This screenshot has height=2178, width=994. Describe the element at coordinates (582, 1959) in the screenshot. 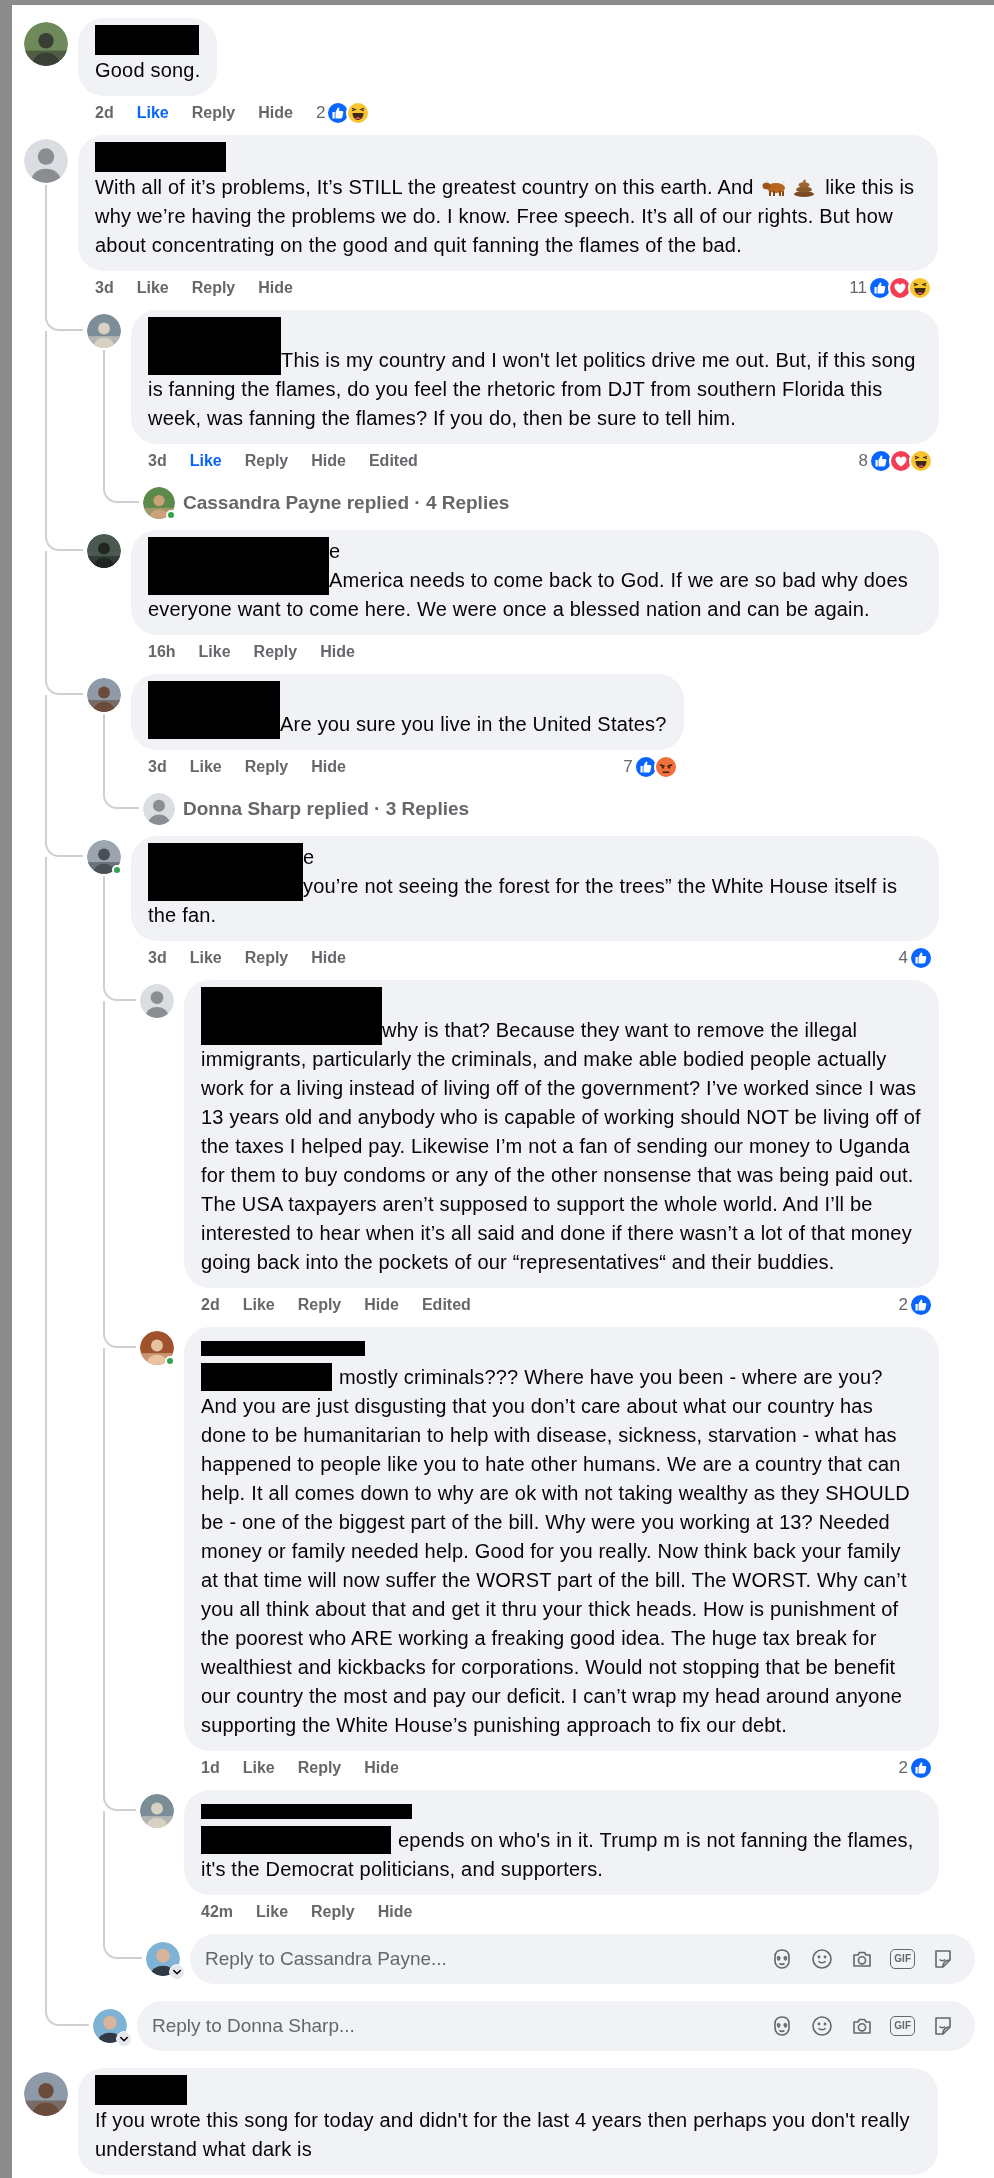

I see `reply-field: Reply to Cassandra Payne... GIF` at that location.